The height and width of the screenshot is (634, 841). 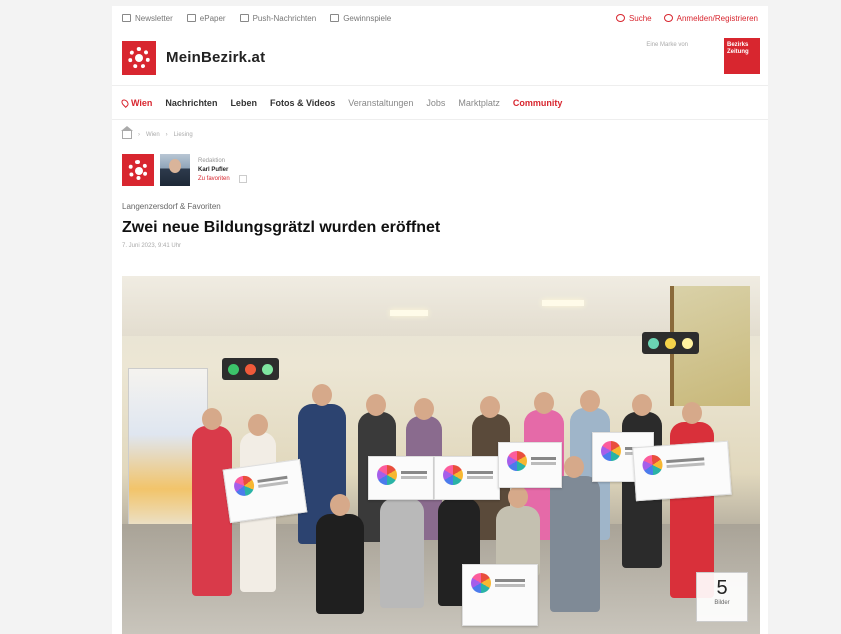 I want to click on bezirkszeitung-badge: Bezirks Zeitung, so click(x=742, y=56).